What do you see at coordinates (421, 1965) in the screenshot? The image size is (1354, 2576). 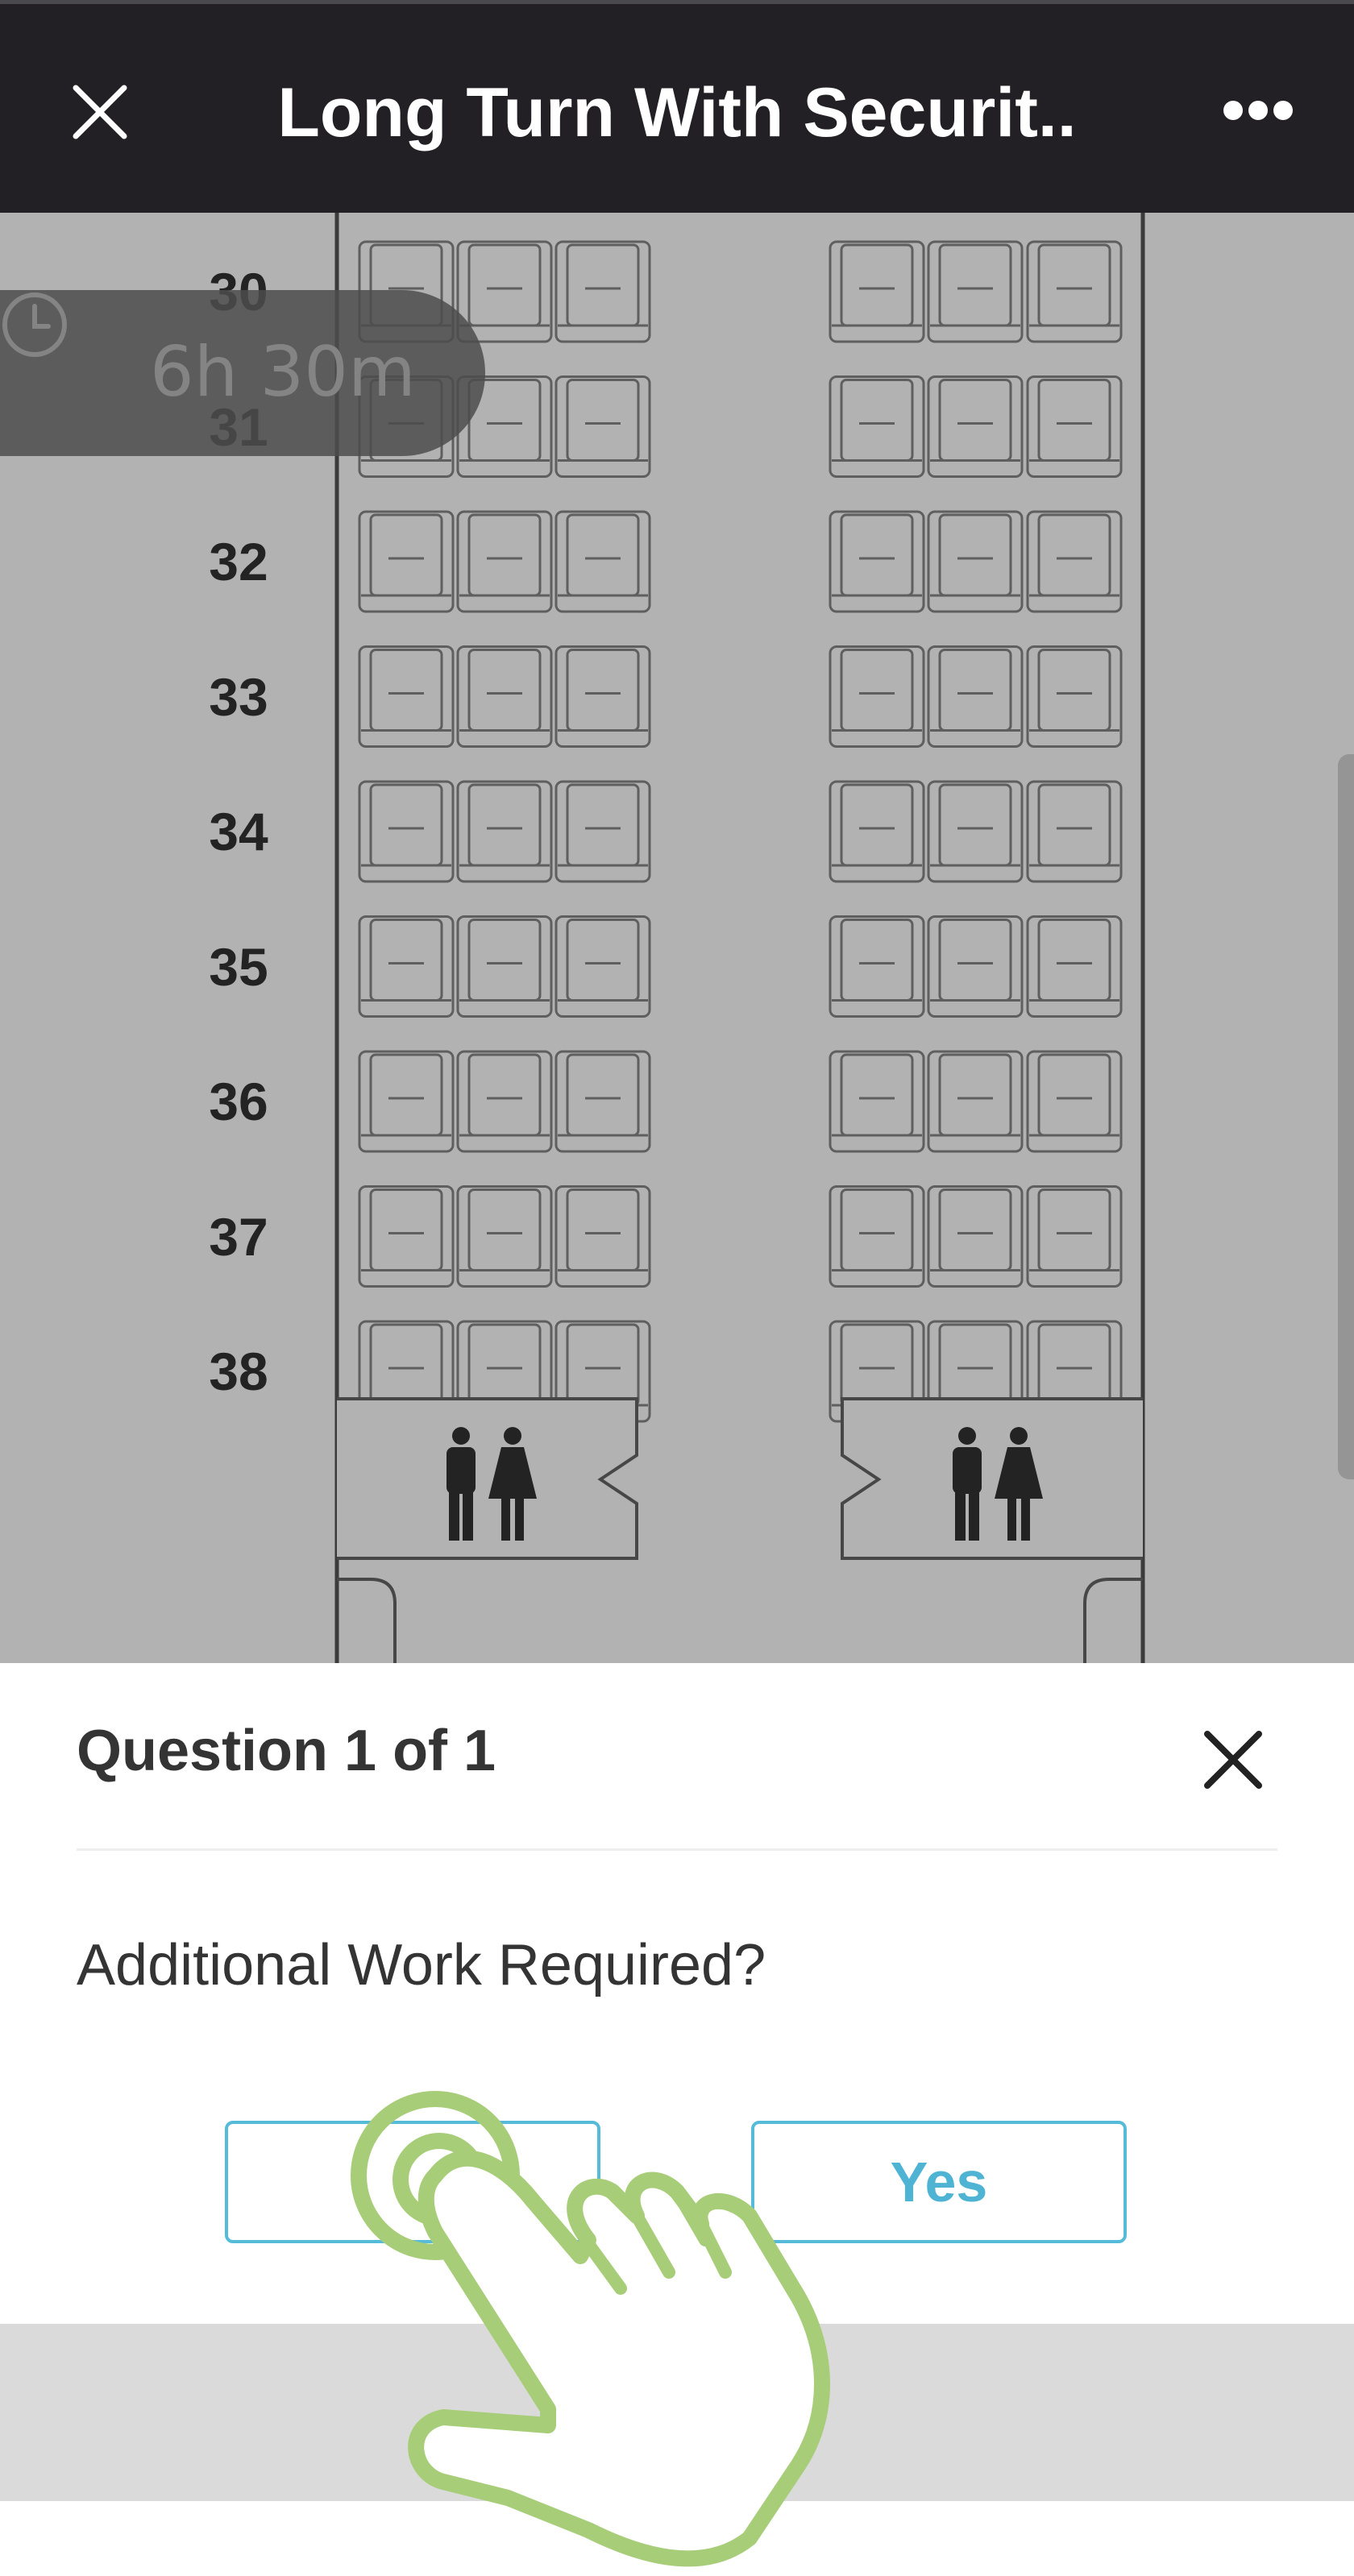 I see `question-text: Additional Work Required?` at bounding box center [421, 1965].